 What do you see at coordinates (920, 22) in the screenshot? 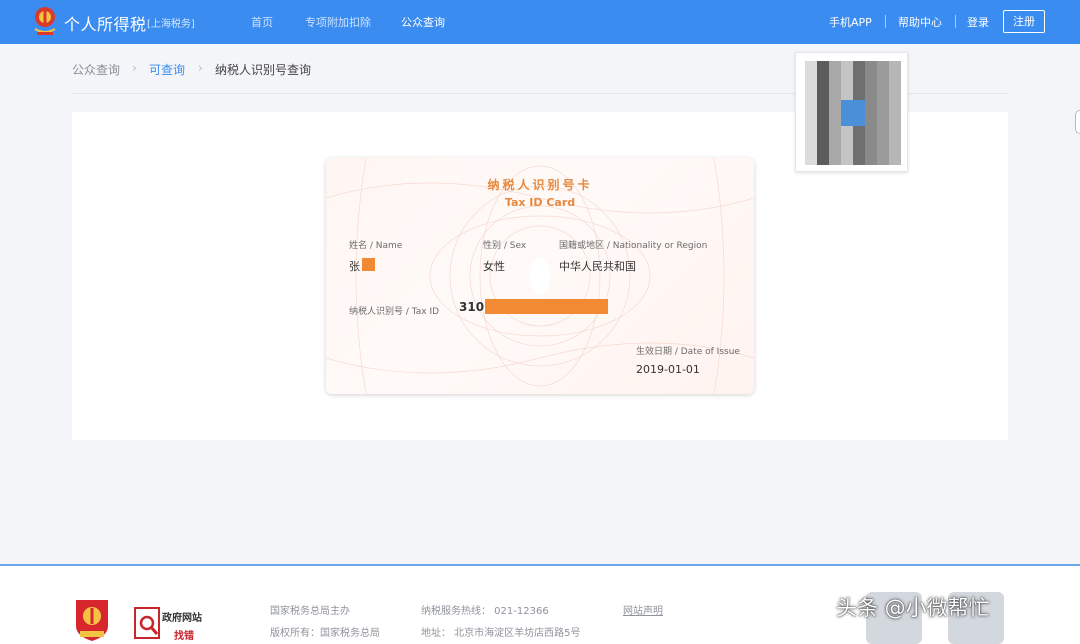
I see `help-center-link: 帮助中心` at bounding box center [920, 22].